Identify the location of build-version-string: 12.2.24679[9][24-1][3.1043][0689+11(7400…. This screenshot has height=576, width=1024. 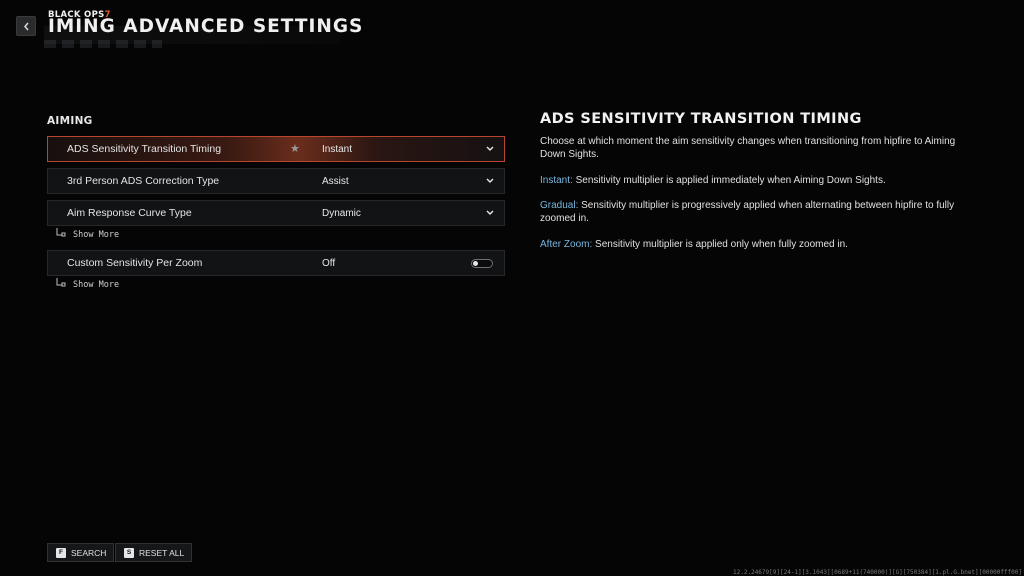
(877, 572).